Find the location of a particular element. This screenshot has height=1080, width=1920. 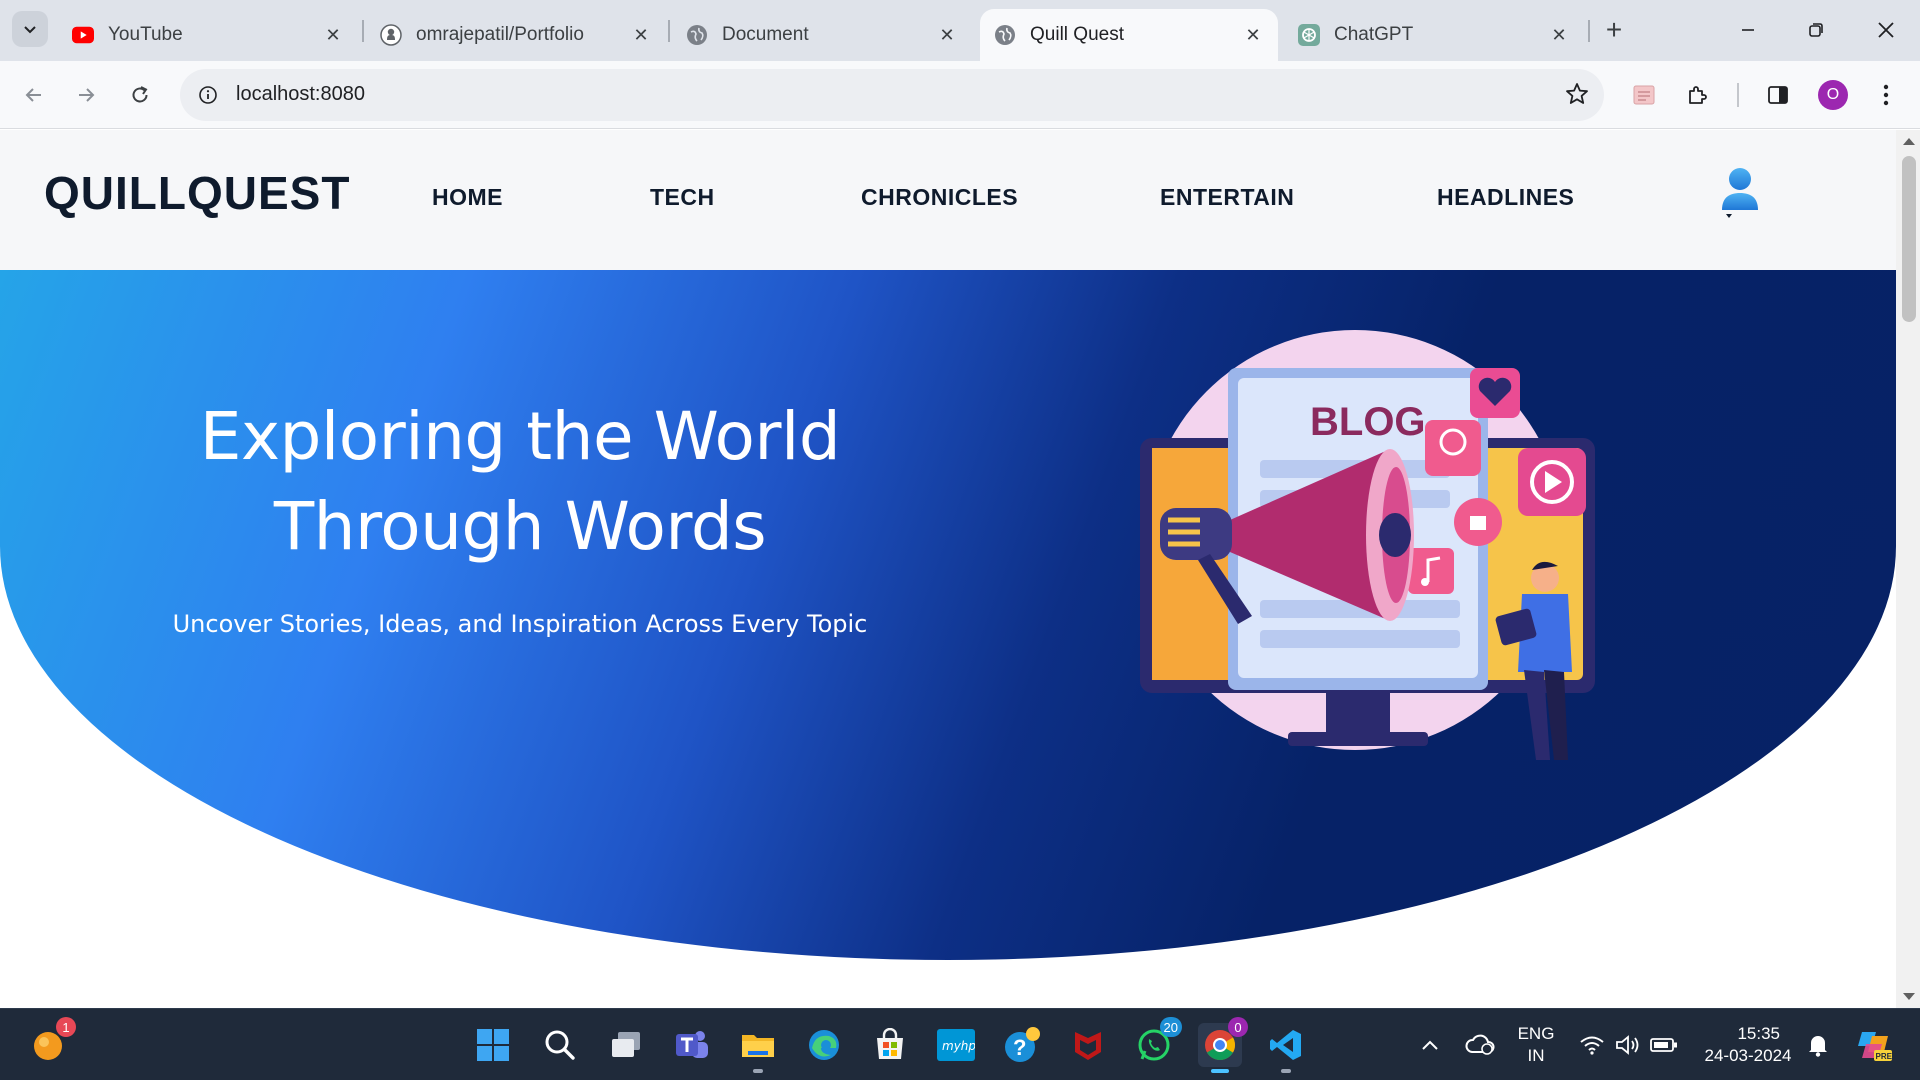

chrome-profile-badge: 0 is located at coordinates (1238, 1027).